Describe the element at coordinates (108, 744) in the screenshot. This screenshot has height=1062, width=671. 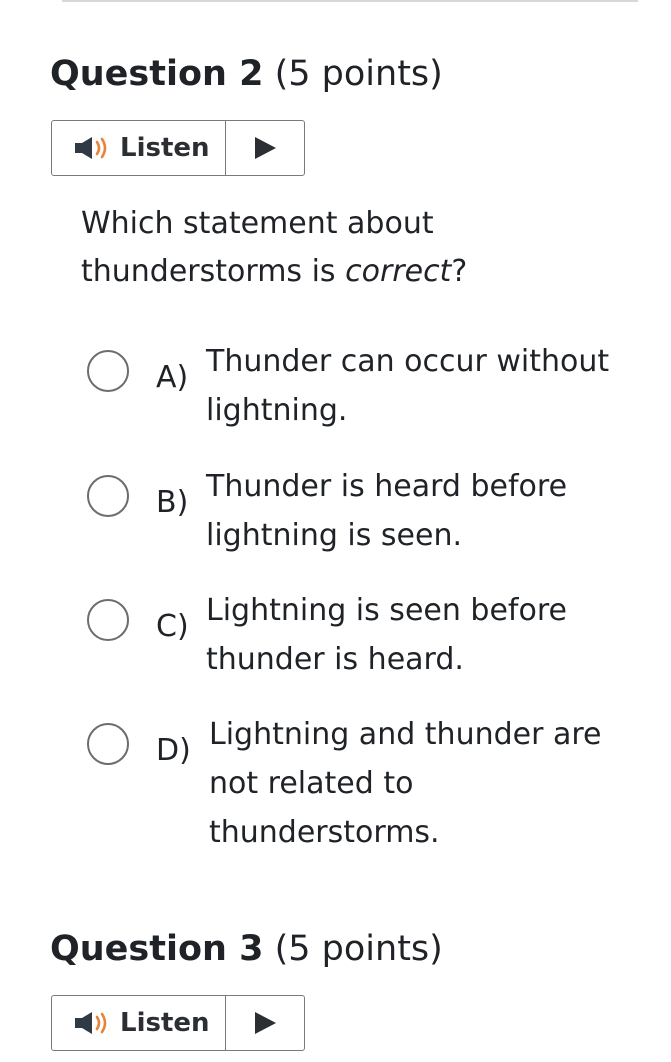
I see `option-d-radio` at that location.